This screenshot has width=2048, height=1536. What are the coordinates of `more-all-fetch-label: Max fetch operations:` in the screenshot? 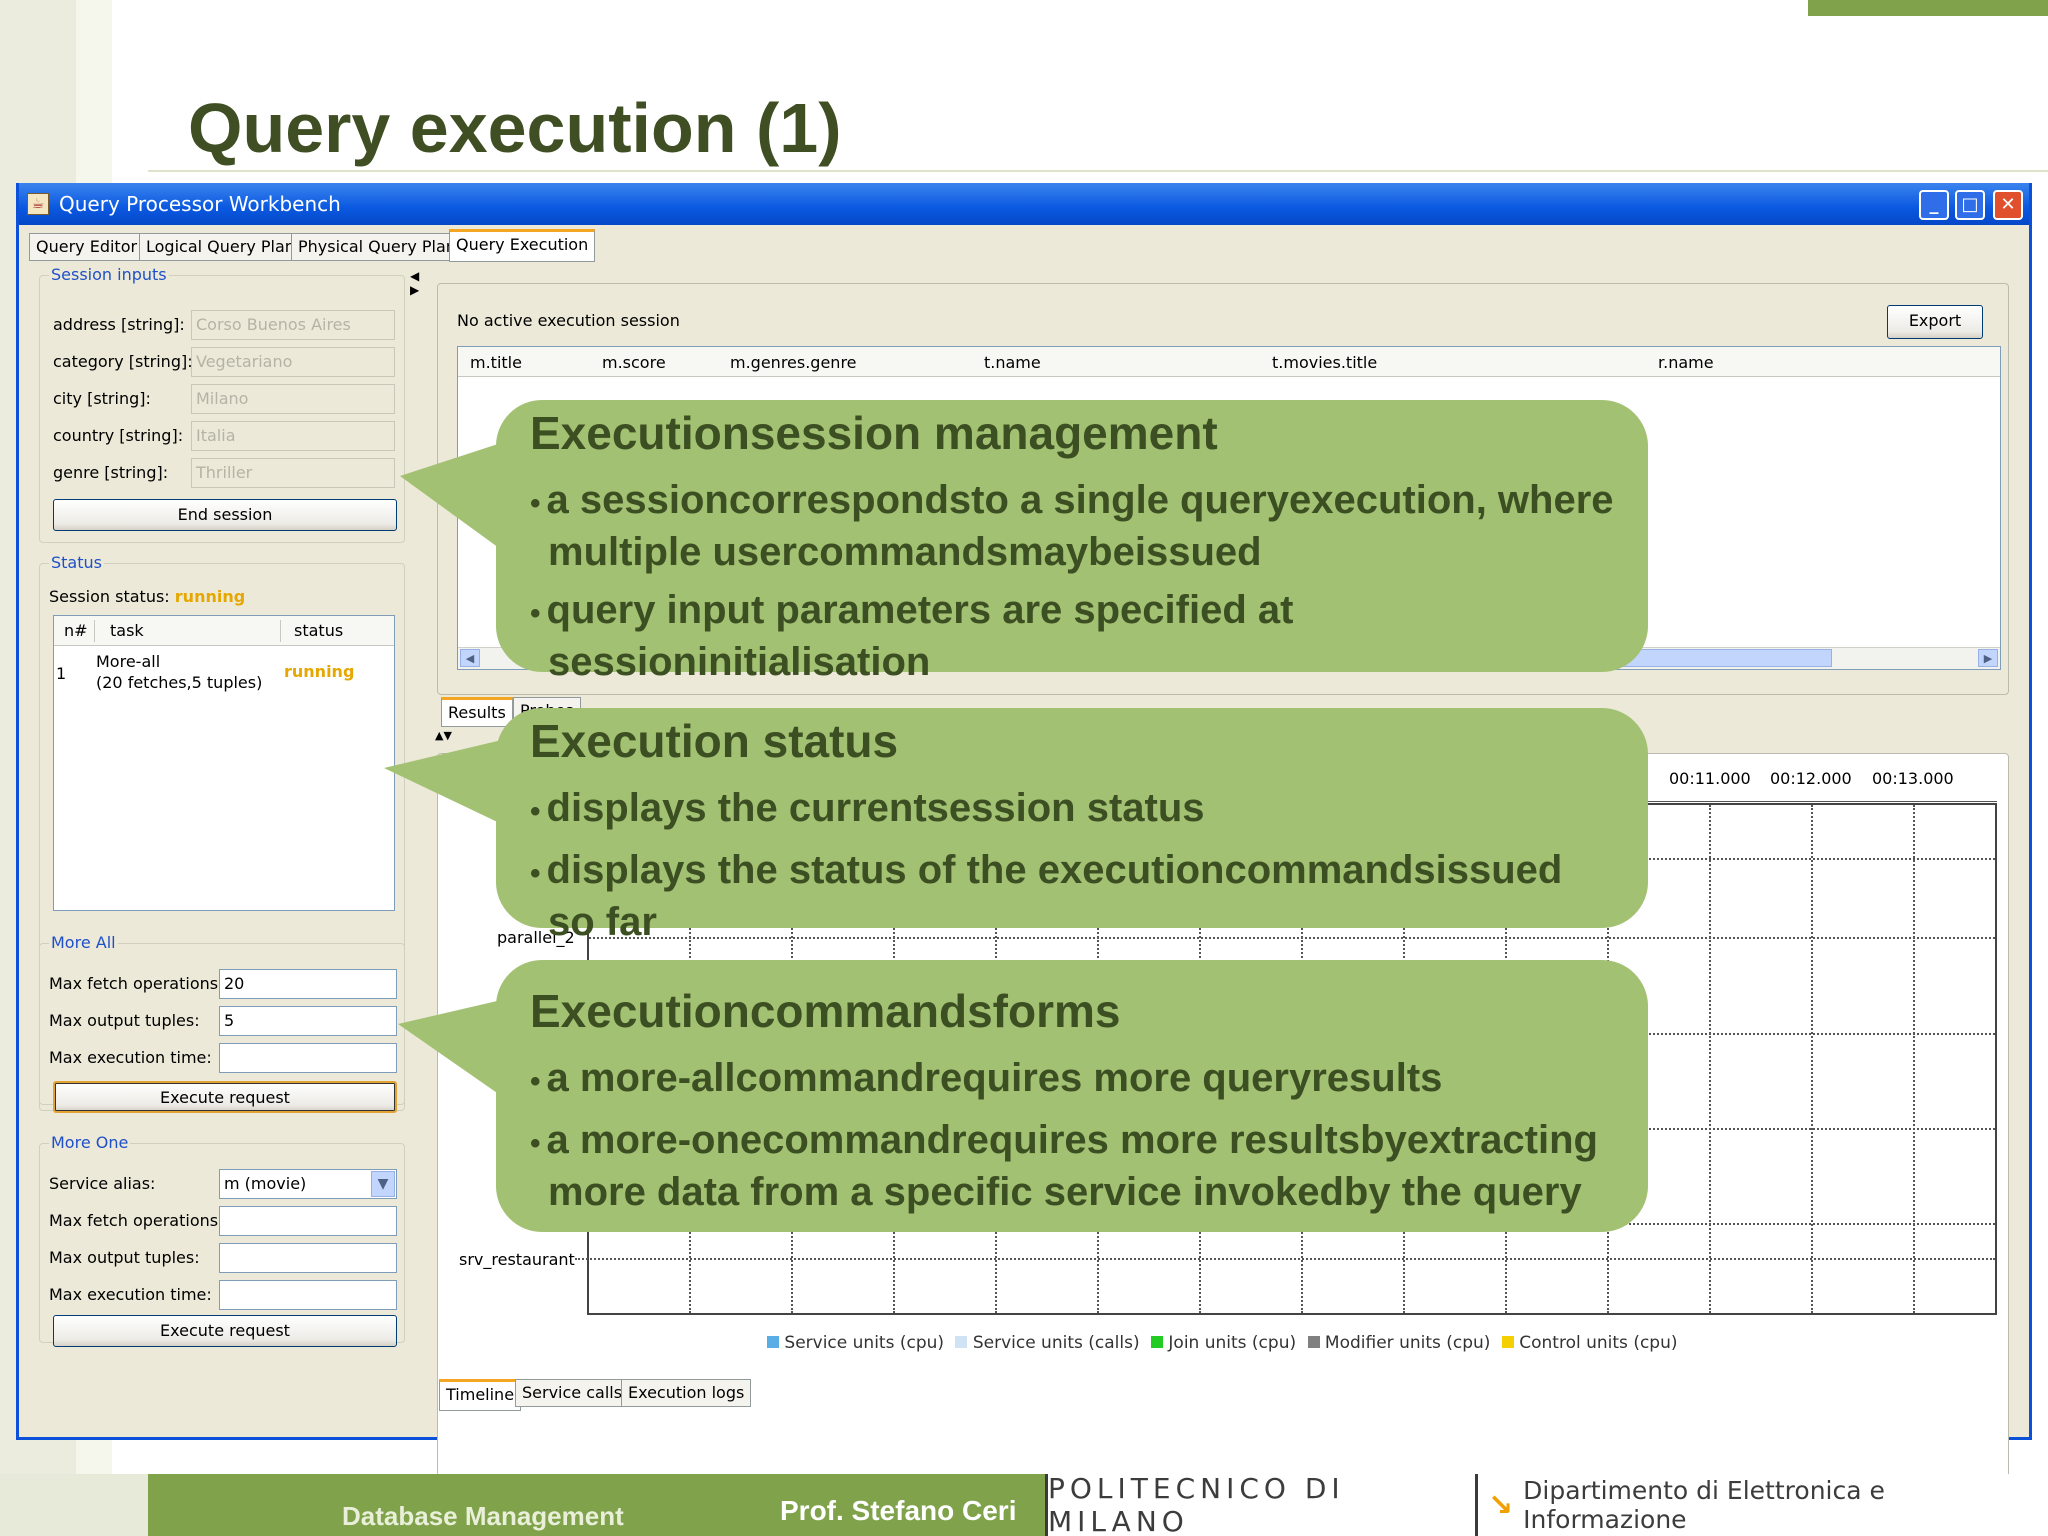 It's located at (136, 983).